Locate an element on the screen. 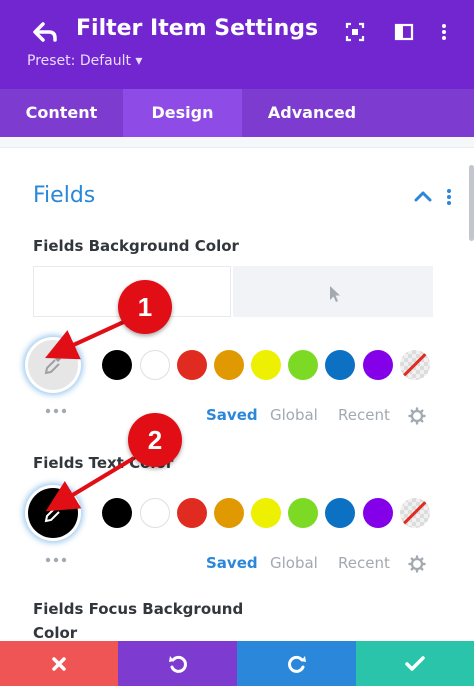 The width and height of the screenshot is (474, 686). settings-header: Filter Item Settings Preset: Default ▾ is located at coordinates (237, 44).